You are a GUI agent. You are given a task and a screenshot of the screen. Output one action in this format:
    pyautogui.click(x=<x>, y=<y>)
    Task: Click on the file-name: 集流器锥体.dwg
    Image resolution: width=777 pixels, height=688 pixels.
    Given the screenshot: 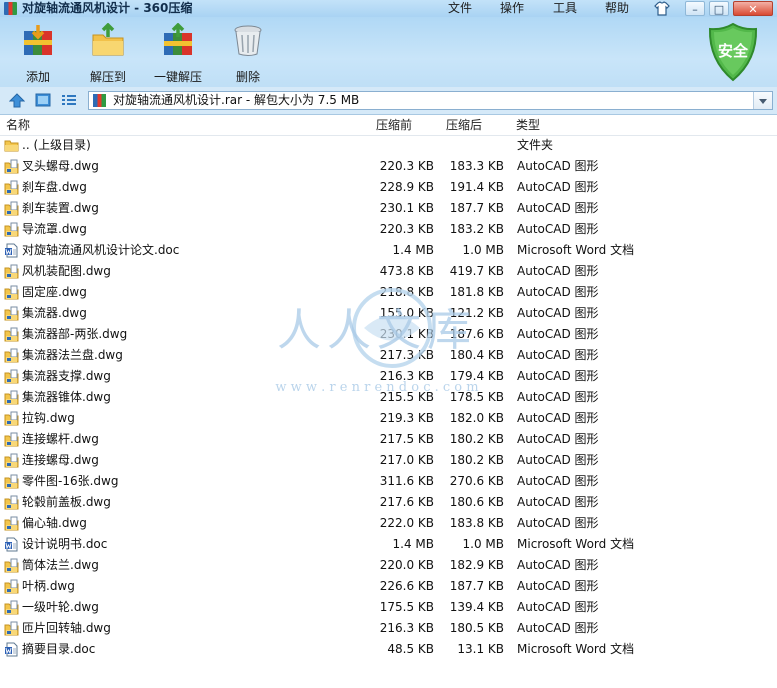 What is the action you would take?
    pyautogui.click(x=66, y=397)
    